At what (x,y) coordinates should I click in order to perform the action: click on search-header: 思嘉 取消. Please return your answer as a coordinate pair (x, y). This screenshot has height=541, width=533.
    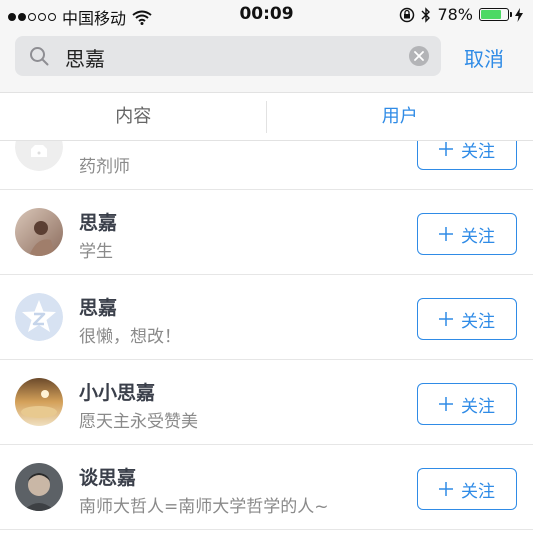
    Looking at the image, I should click on (266, 61).